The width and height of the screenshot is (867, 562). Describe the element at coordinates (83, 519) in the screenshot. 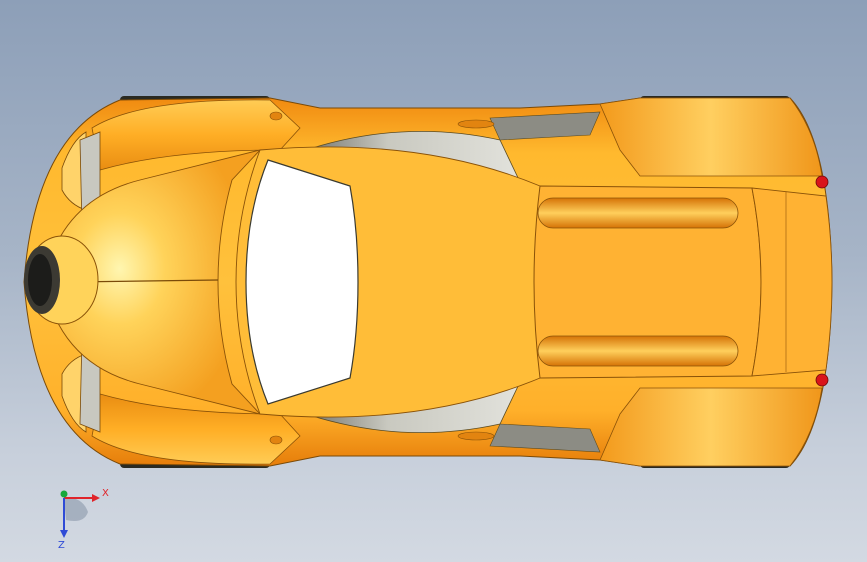

I see `coordinate-triad: X Z` at that location.